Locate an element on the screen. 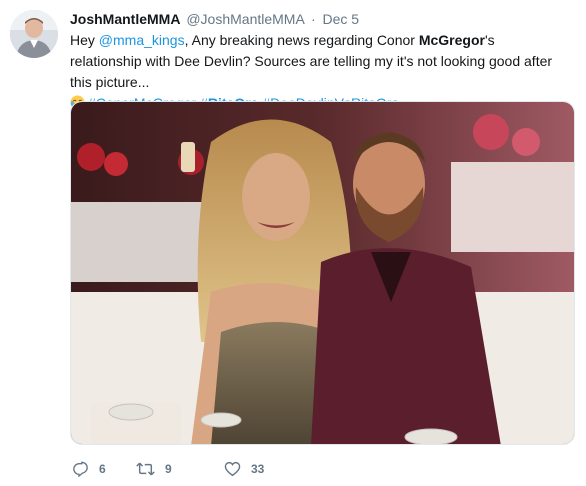  like-button: 33 is located at coordinates (264, 469).